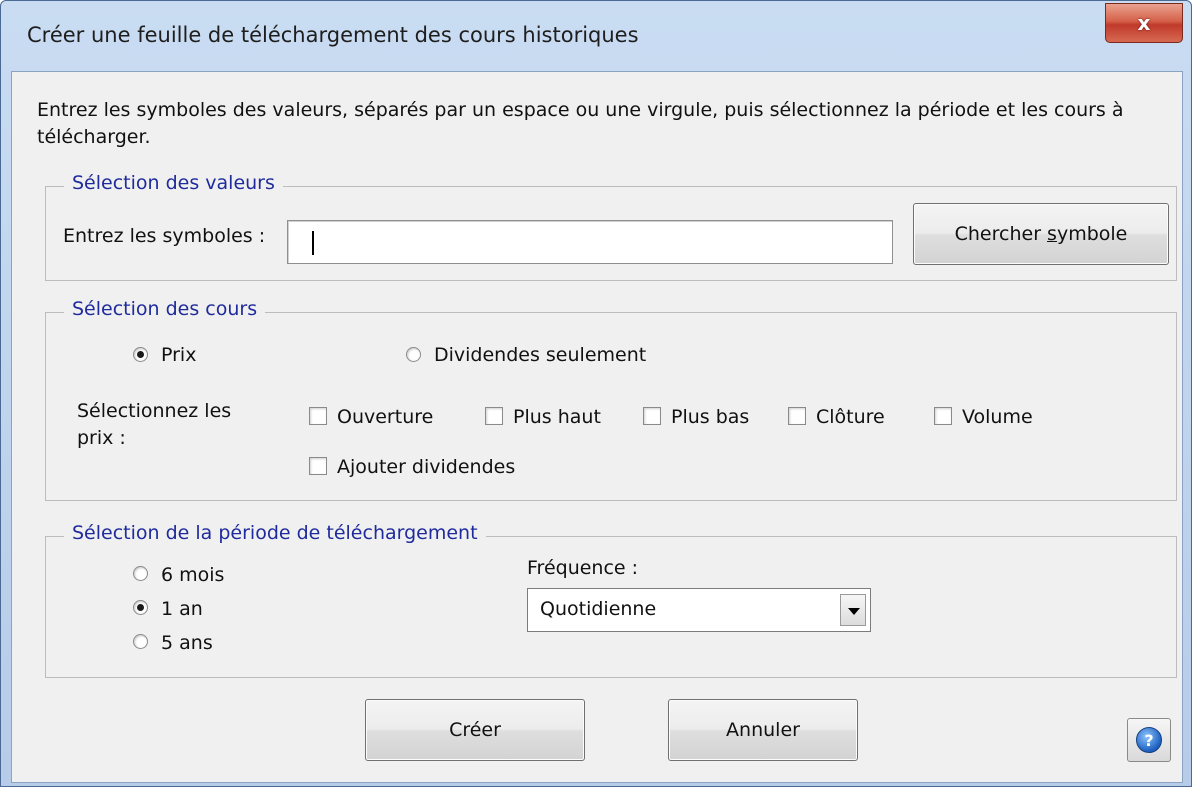  Describe the element at coordinates (318, 466) in the screenshot. I see `checkbox-add-dividends` at that location.